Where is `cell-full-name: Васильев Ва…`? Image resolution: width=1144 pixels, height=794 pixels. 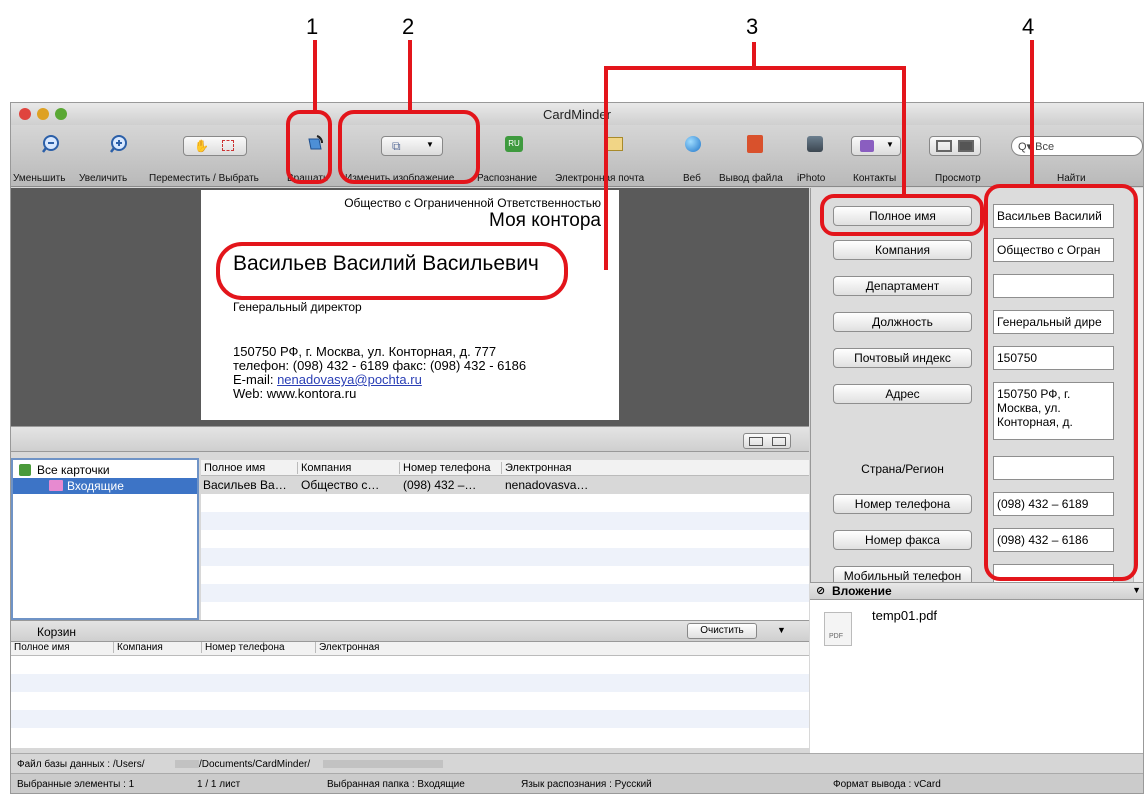
cell-full-name: Васильев Ва… is located at coordinates (245, 485).